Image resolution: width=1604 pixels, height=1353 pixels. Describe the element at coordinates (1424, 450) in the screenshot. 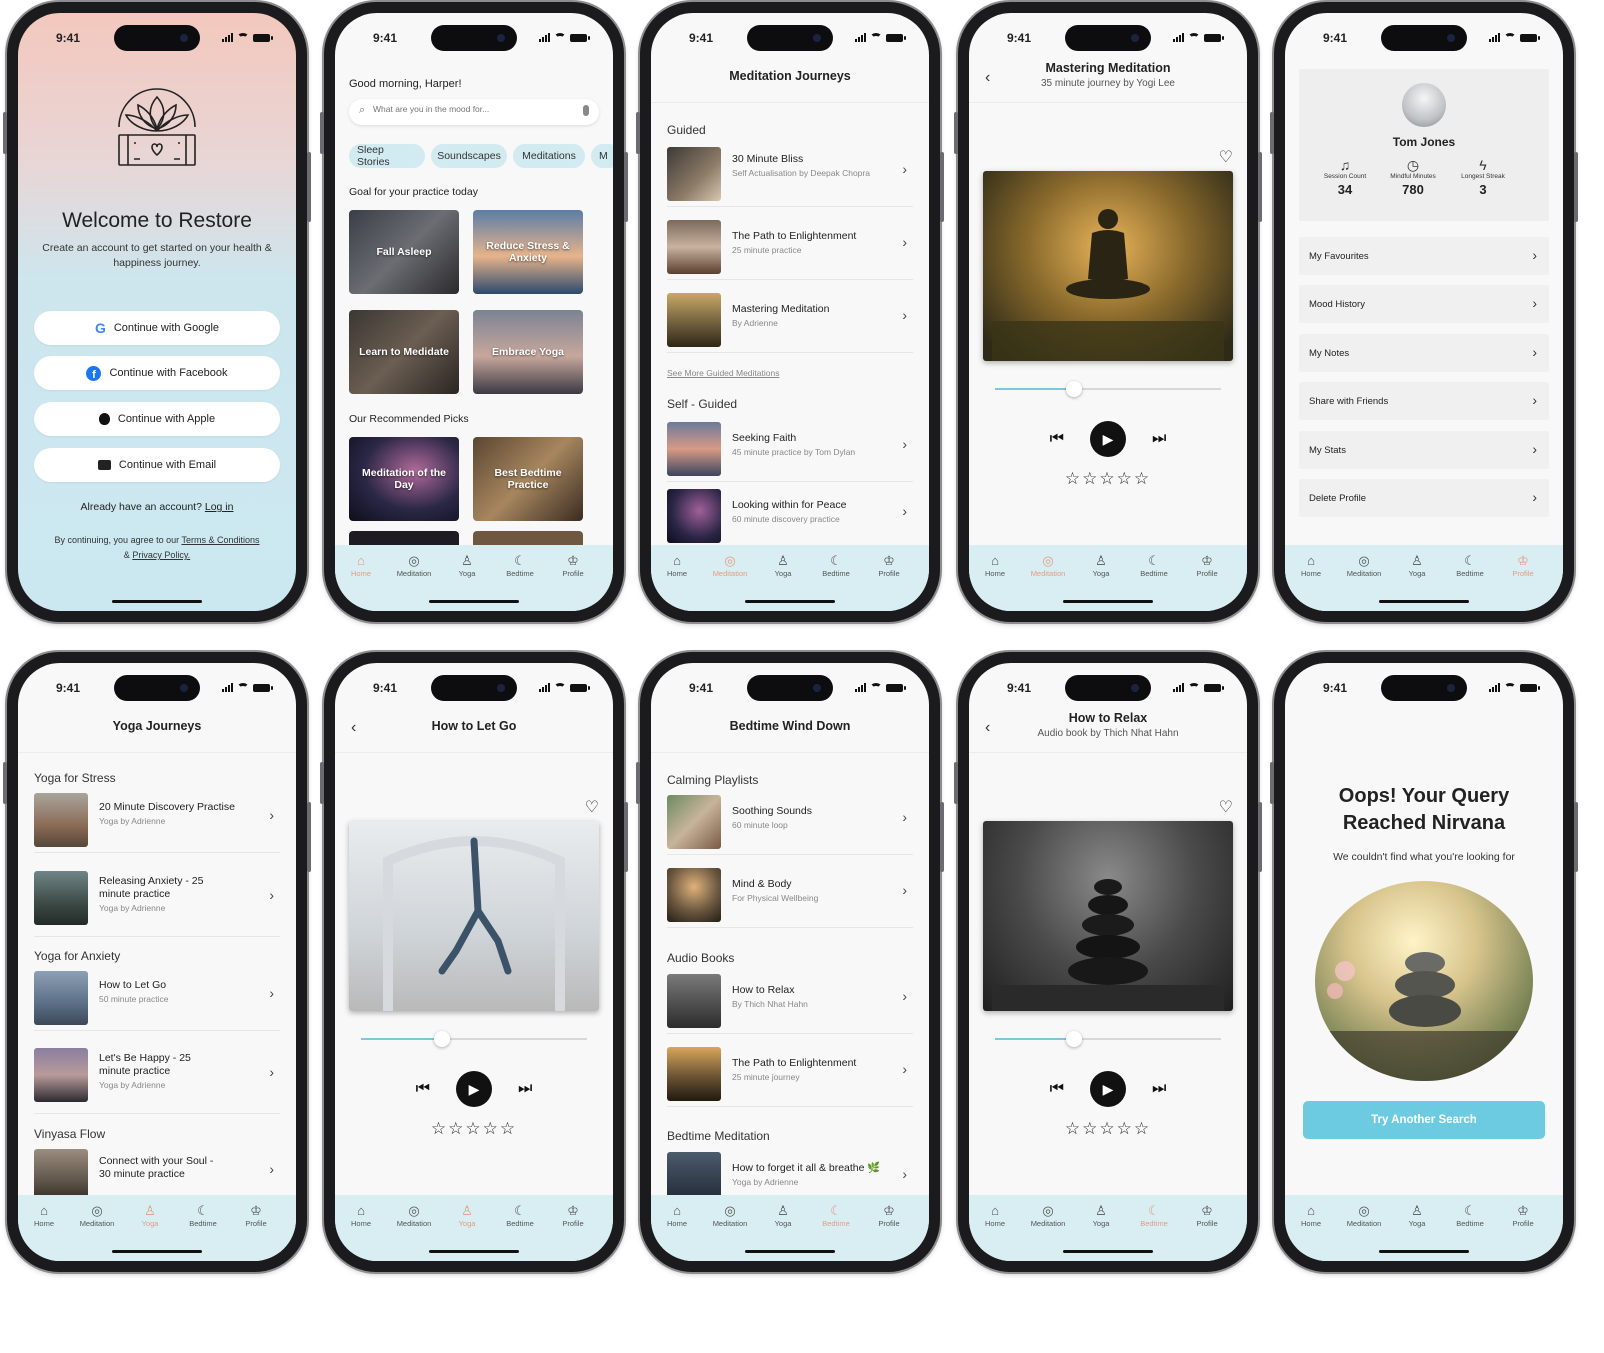

I see `menu-my-stats: My Stats ›` at that location.